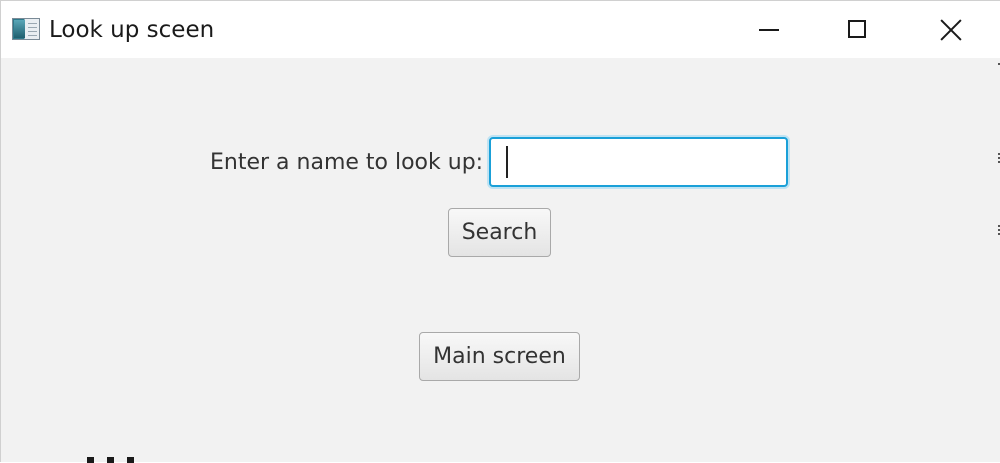 Image resolution: width=1000 pixels, height=463 pixels. I want to click on main-screen-button: Main screen, so click(499, 356).